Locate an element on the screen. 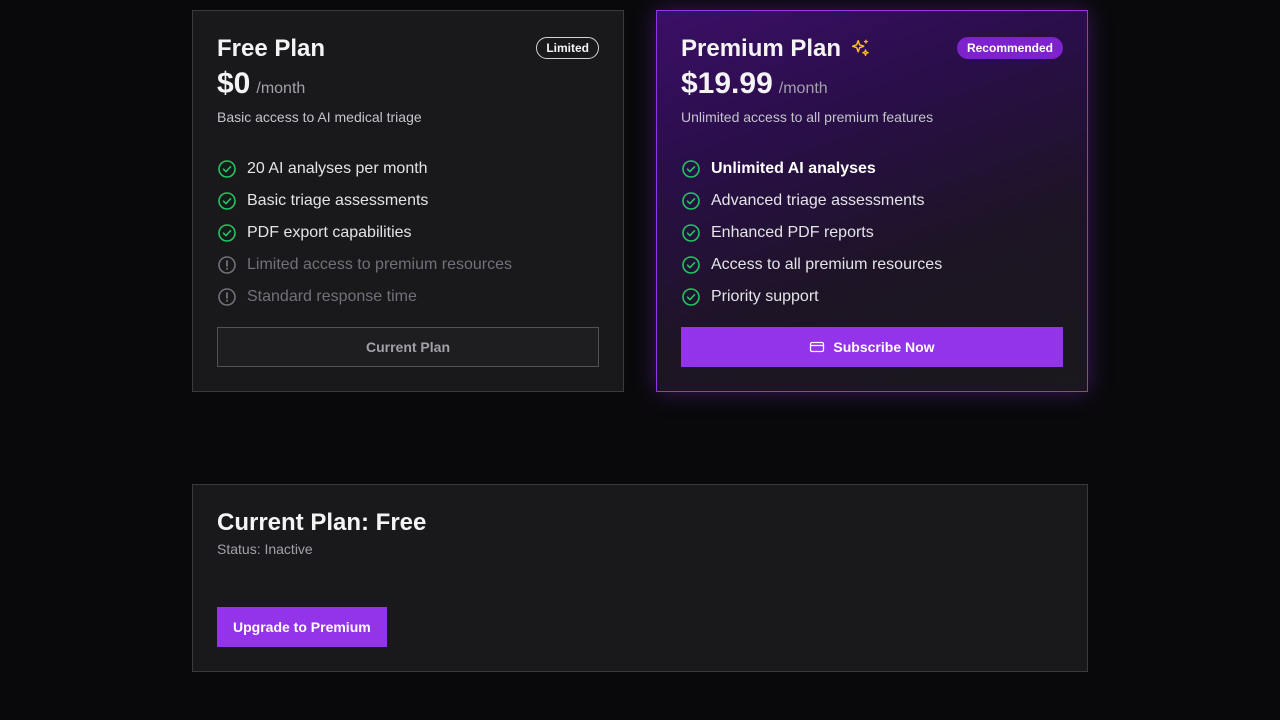  feature-item: Priority support is located at coordinates (811, 297).